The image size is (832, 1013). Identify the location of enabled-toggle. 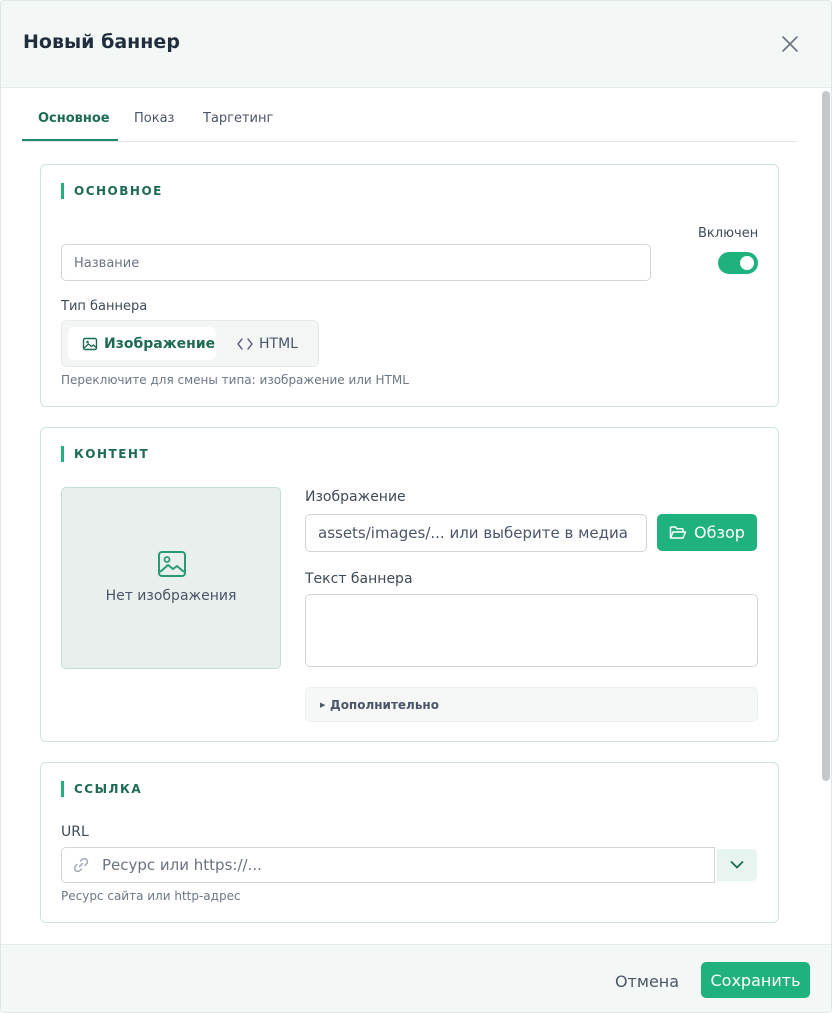
(738, 263).